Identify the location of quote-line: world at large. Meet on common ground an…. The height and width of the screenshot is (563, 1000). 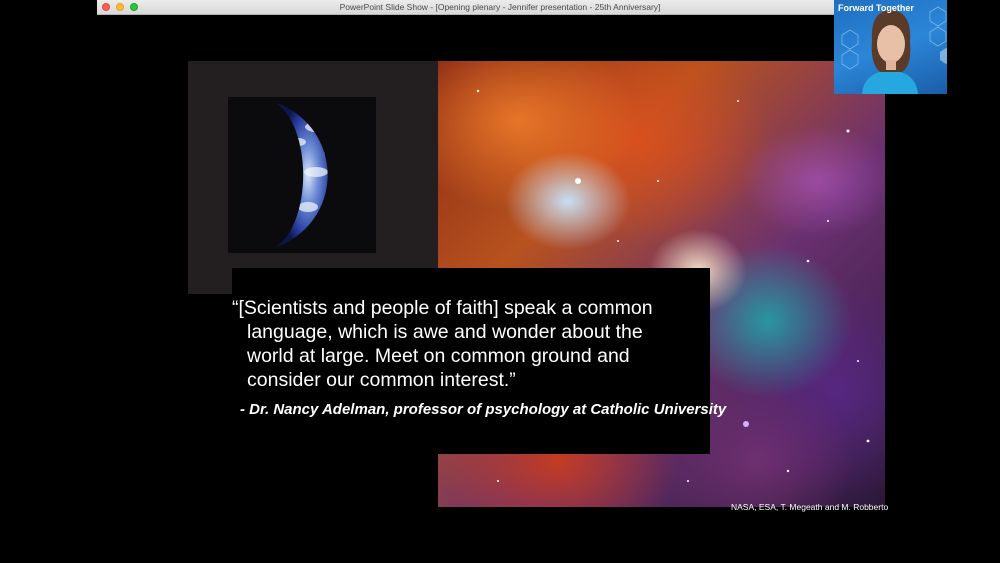
(438, 356).